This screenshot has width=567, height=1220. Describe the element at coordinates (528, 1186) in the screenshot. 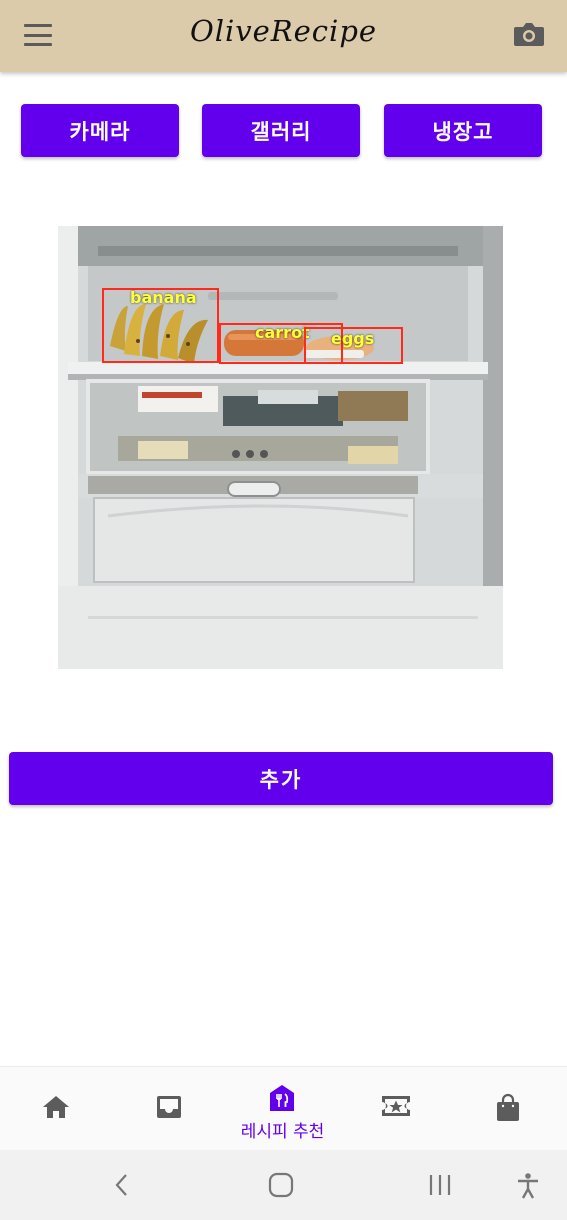

I see `accessibility-icon` at that location.